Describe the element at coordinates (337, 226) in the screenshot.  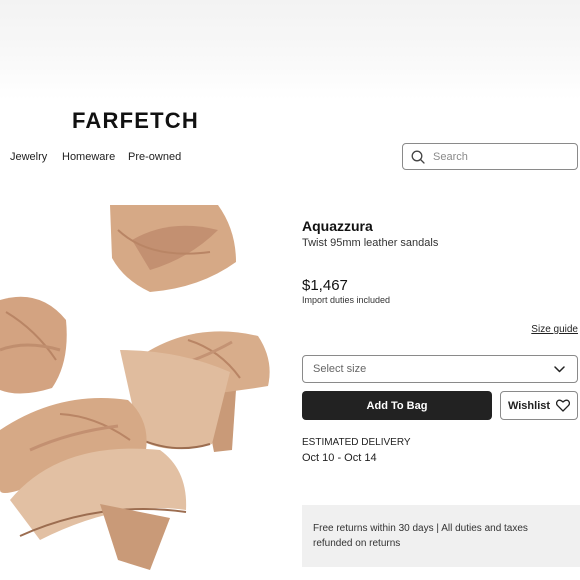
I see `product-brand: Aquazzura` at that location.